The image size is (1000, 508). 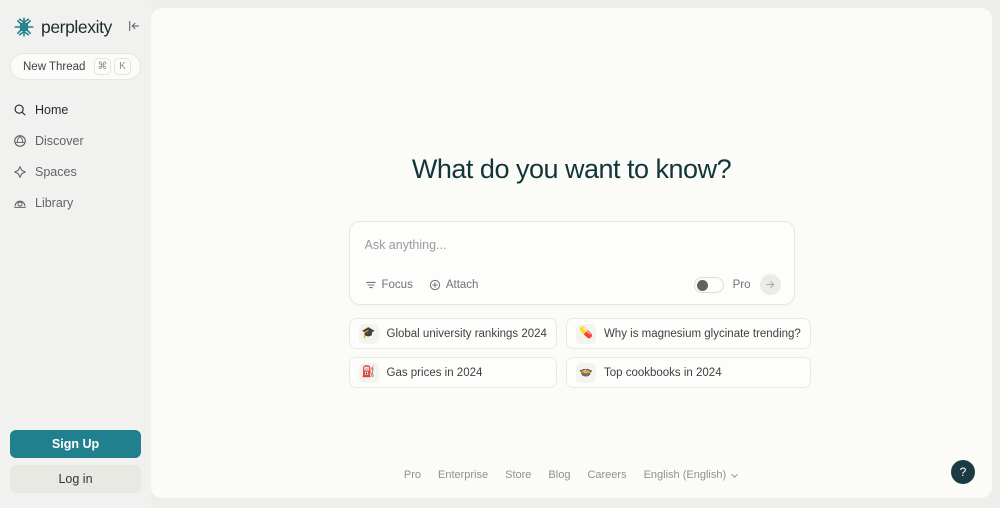 What do you see at coordinates (571, 263) in the screenshot?
I see `composer: Focus Attach Pro` at bounding box center [571, 263].